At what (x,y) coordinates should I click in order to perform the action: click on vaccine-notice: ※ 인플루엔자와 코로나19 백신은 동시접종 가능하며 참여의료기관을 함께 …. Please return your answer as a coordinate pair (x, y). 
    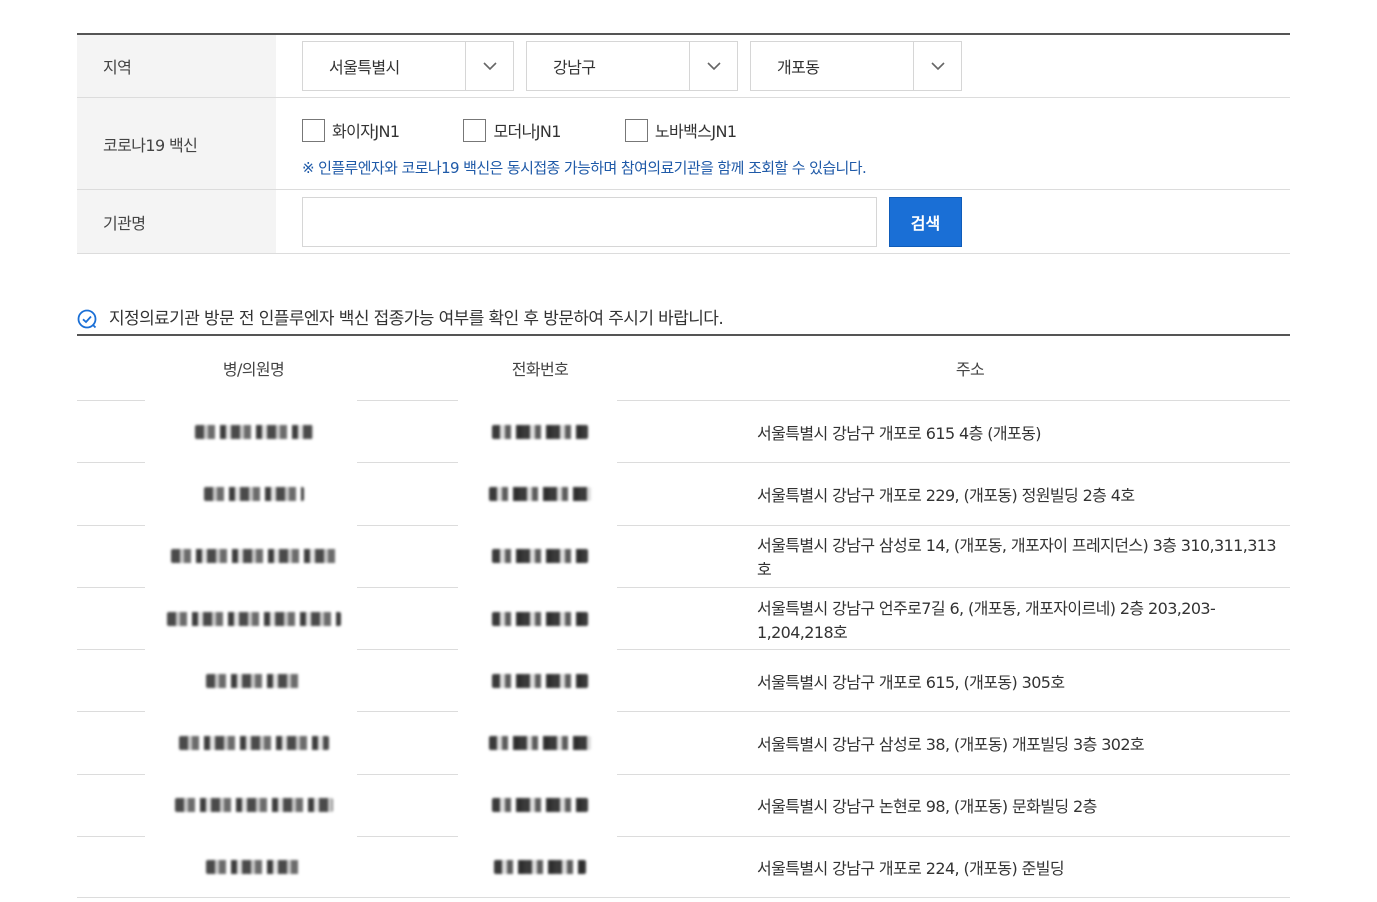
    Looking at the image, I should click on (584, 168).